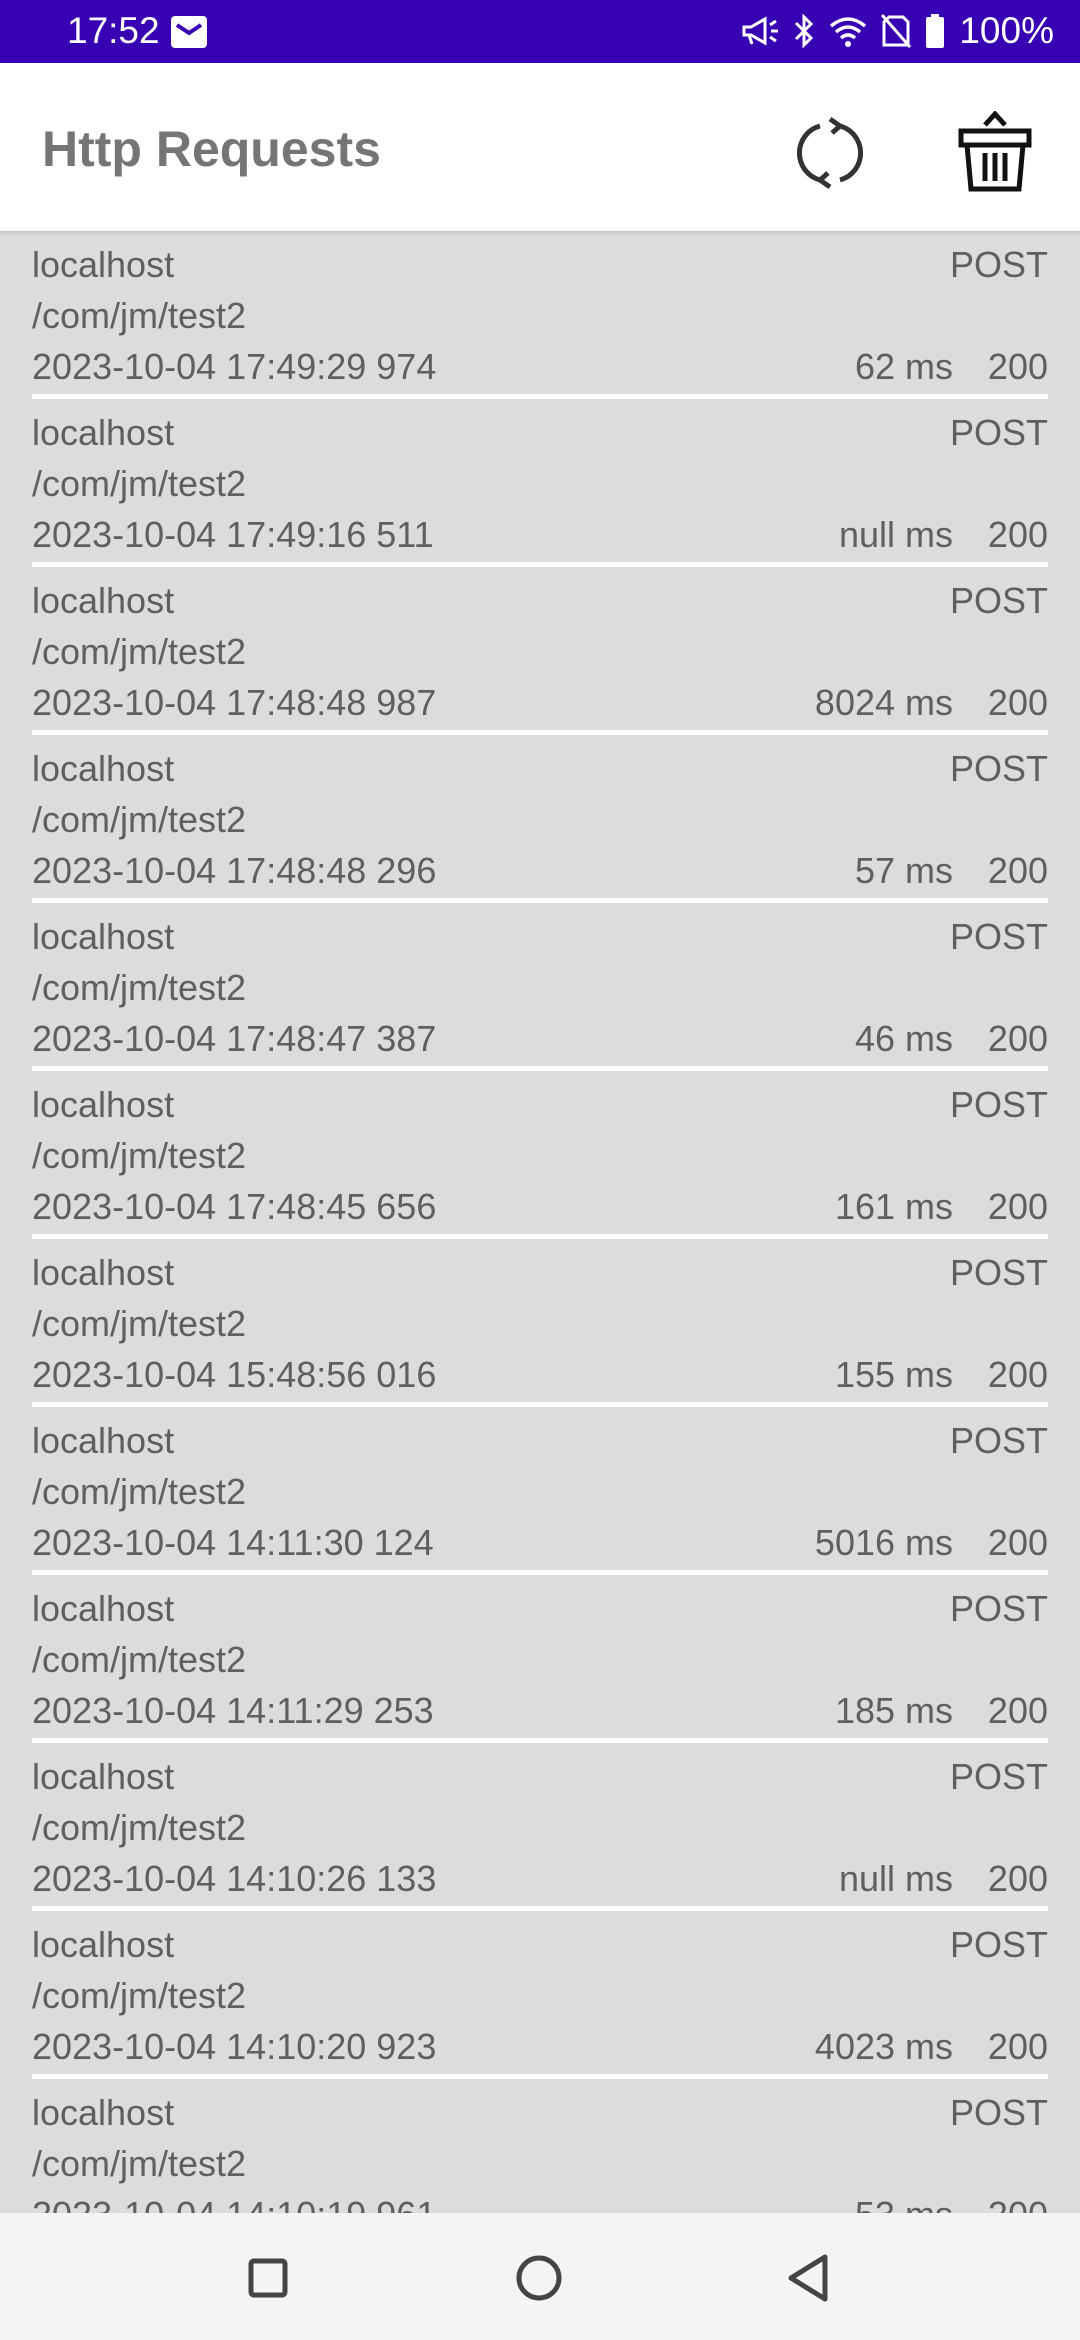 Image resolution: width=1080 pixels, height=2340 pixels. What do you see at coordinates (904, 2203) in the screenshot?
I see `request-duration: 53 ms` at bounding box center [904, 2203].